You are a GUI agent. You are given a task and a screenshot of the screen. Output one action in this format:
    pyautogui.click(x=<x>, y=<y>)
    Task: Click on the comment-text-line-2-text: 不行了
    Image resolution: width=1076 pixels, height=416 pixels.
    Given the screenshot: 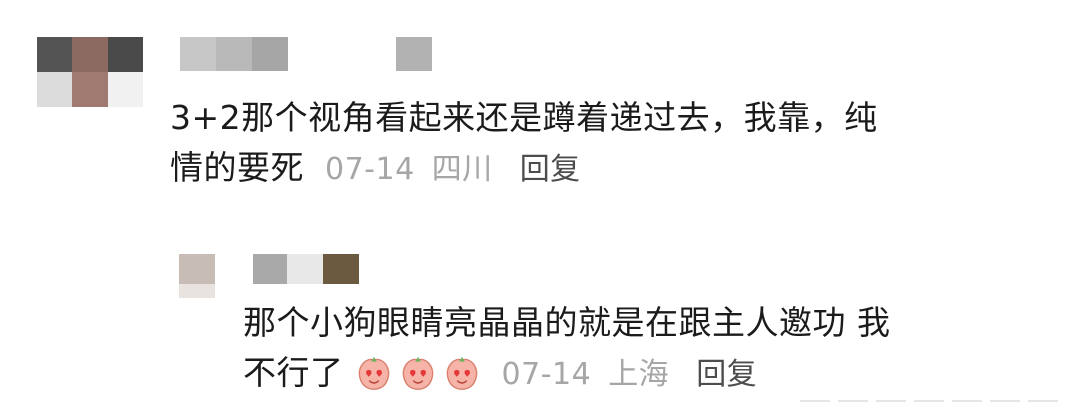 What is the action you would take?
    pyautogui.click(x=293, y=372)
    